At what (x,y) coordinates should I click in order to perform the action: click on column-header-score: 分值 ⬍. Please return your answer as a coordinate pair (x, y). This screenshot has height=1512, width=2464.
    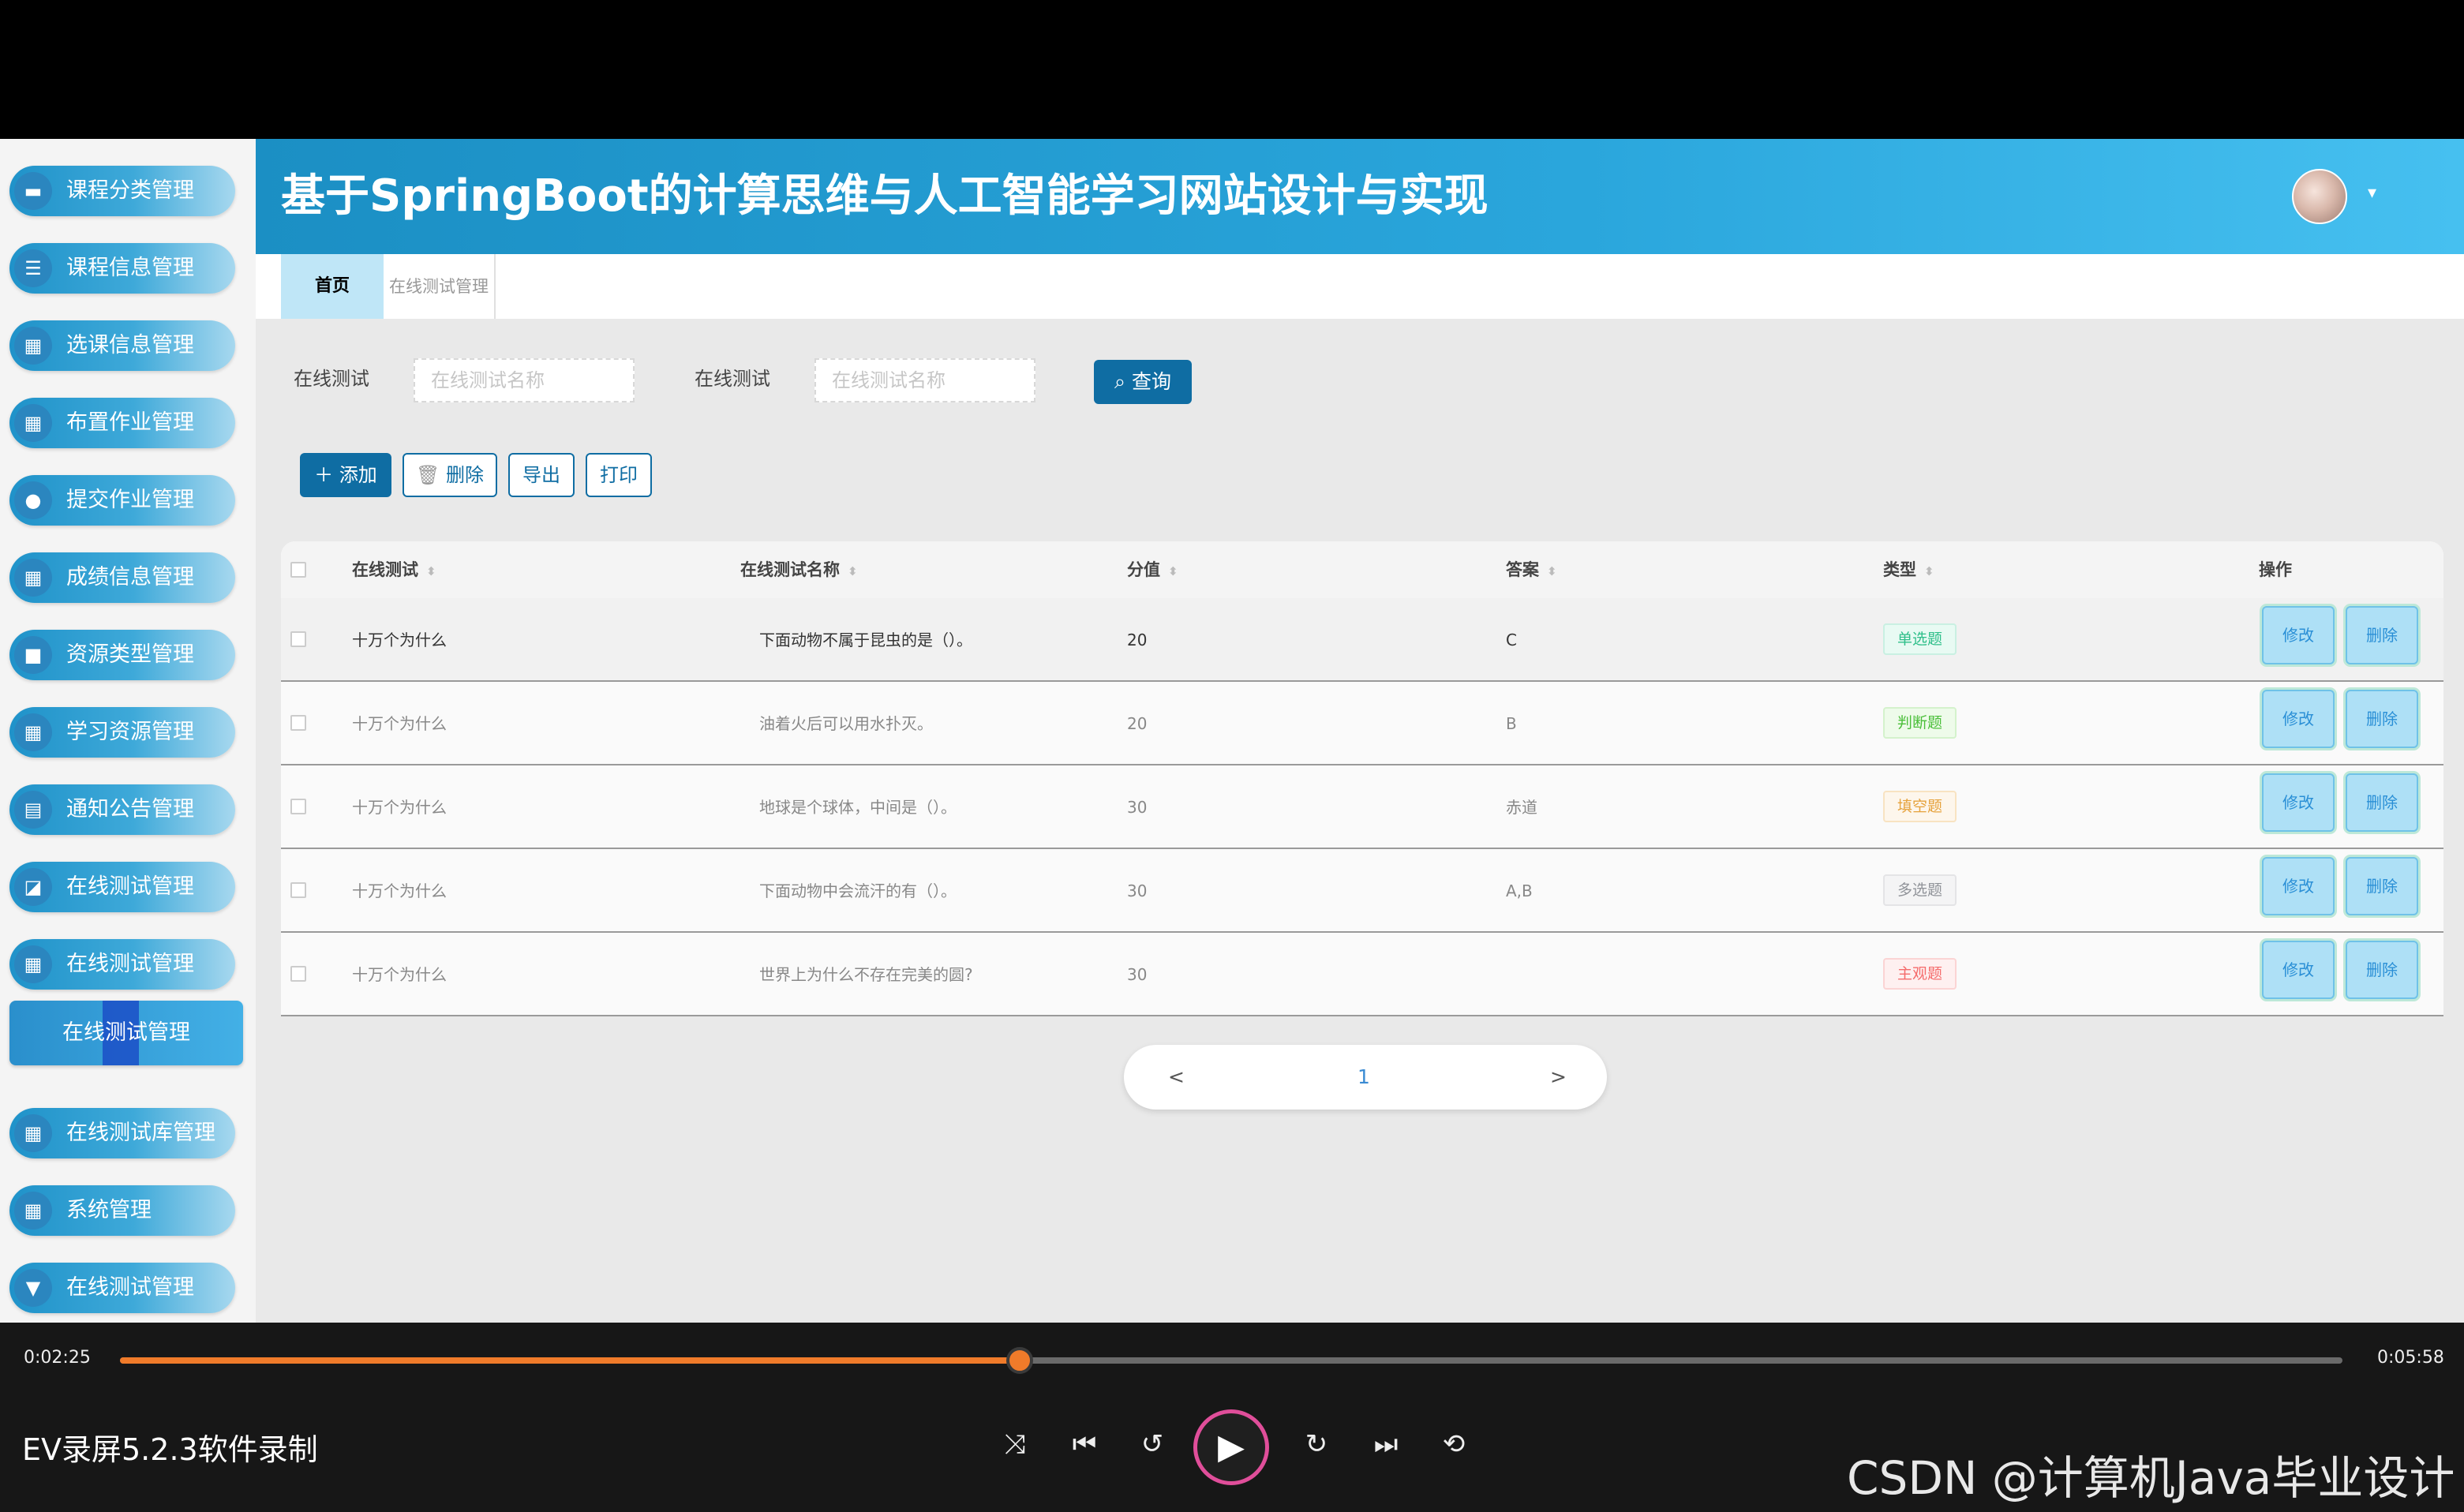
    Looking at the image, I should click on (1152, 570).